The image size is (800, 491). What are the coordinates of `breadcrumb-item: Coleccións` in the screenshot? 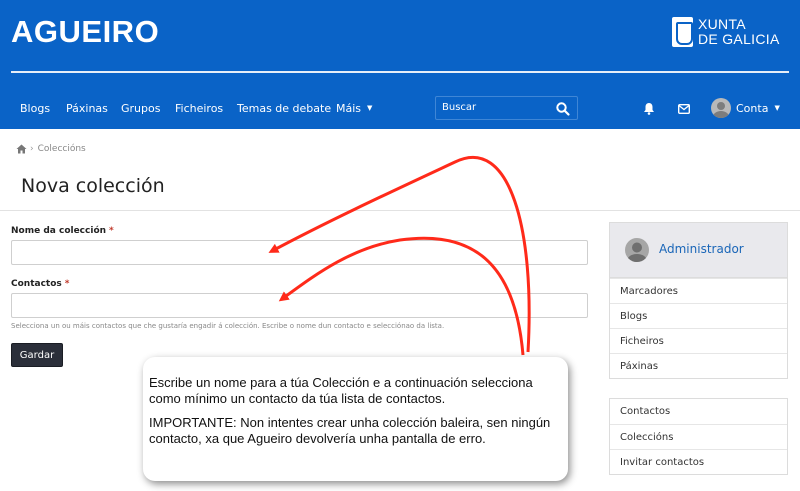 It's located at (62, 149).